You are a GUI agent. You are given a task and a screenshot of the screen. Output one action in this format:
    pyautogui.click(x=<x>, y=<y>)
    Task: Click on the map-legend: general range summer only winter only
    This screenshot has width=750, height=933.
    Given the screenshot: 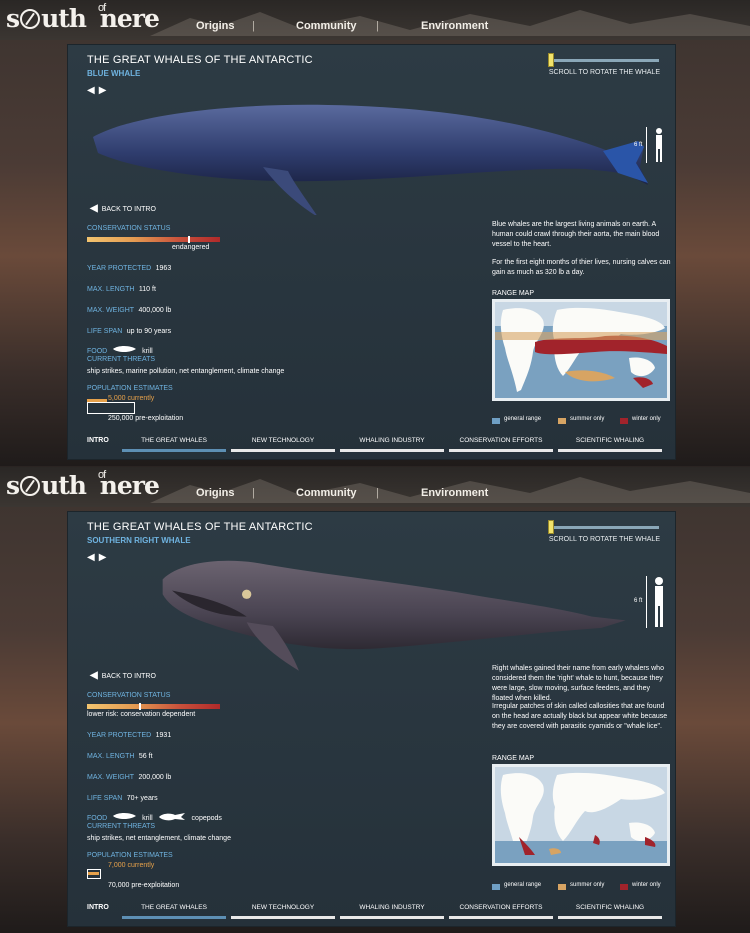 What is the action you would take?
    pyautogui.click(x=582, y=421)
    